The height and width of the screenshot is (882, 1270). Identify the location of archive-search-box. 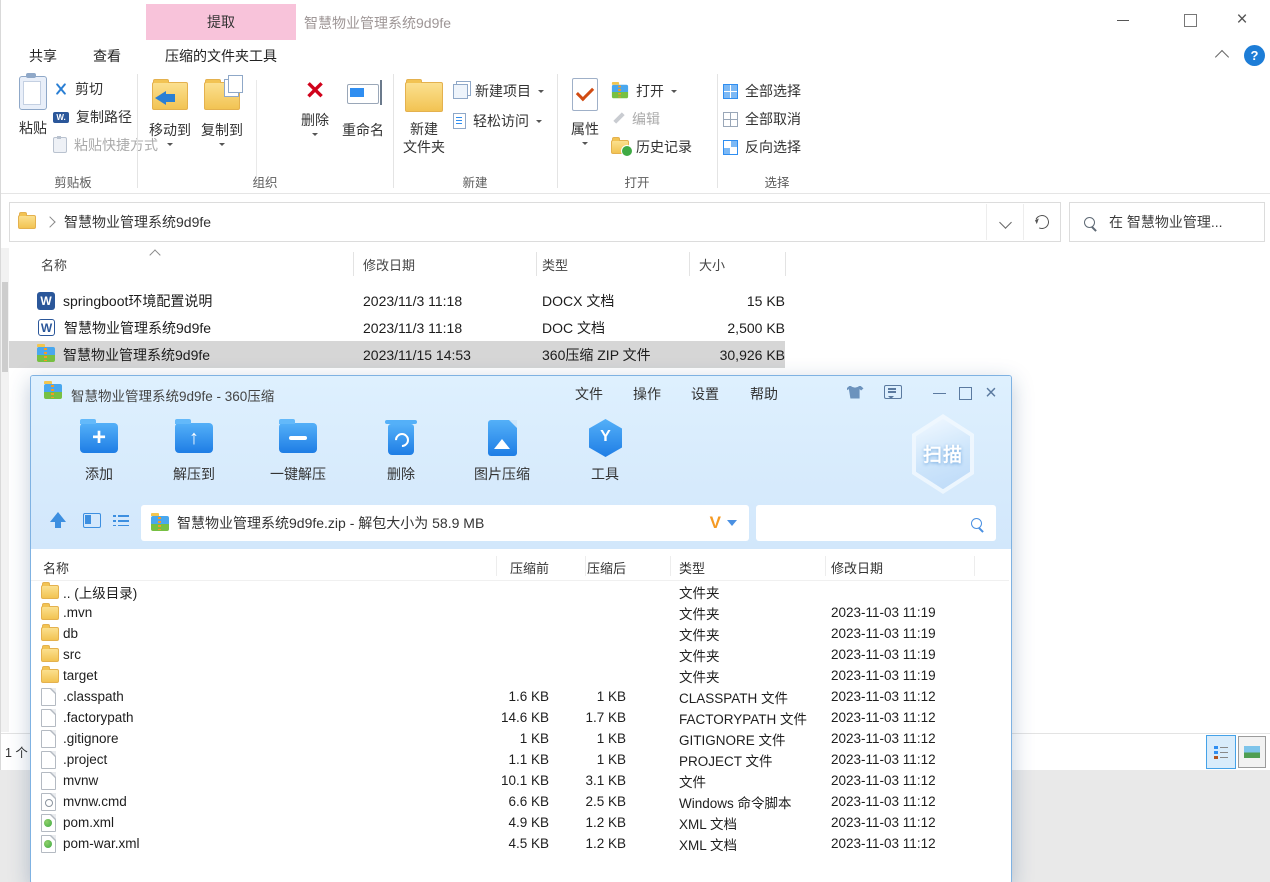
(876, 523).